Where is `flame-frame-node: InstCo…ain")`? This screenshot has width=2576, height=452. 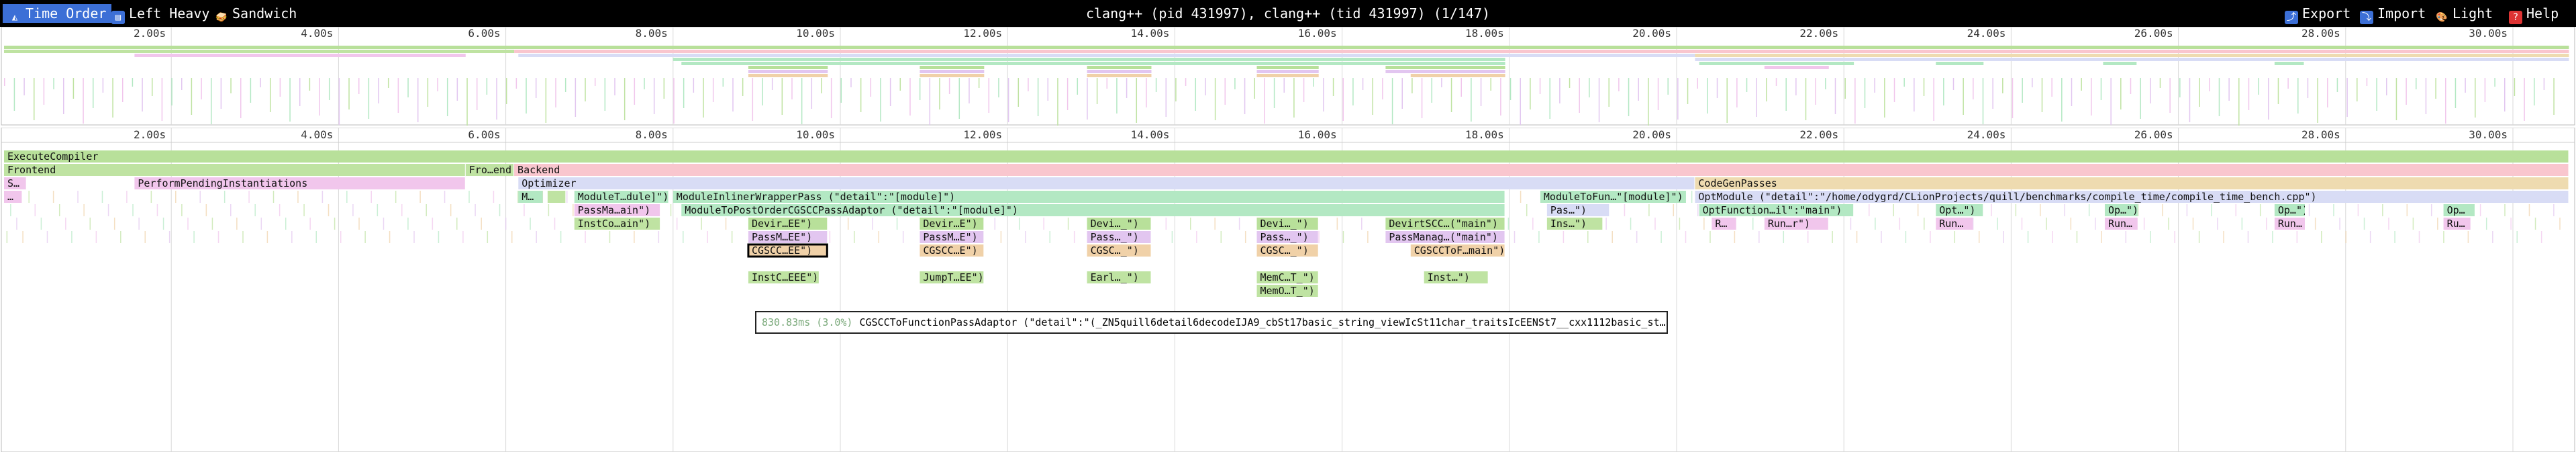
flame-frame-node: InstCo…ain") is located at coordinates (617, 224).